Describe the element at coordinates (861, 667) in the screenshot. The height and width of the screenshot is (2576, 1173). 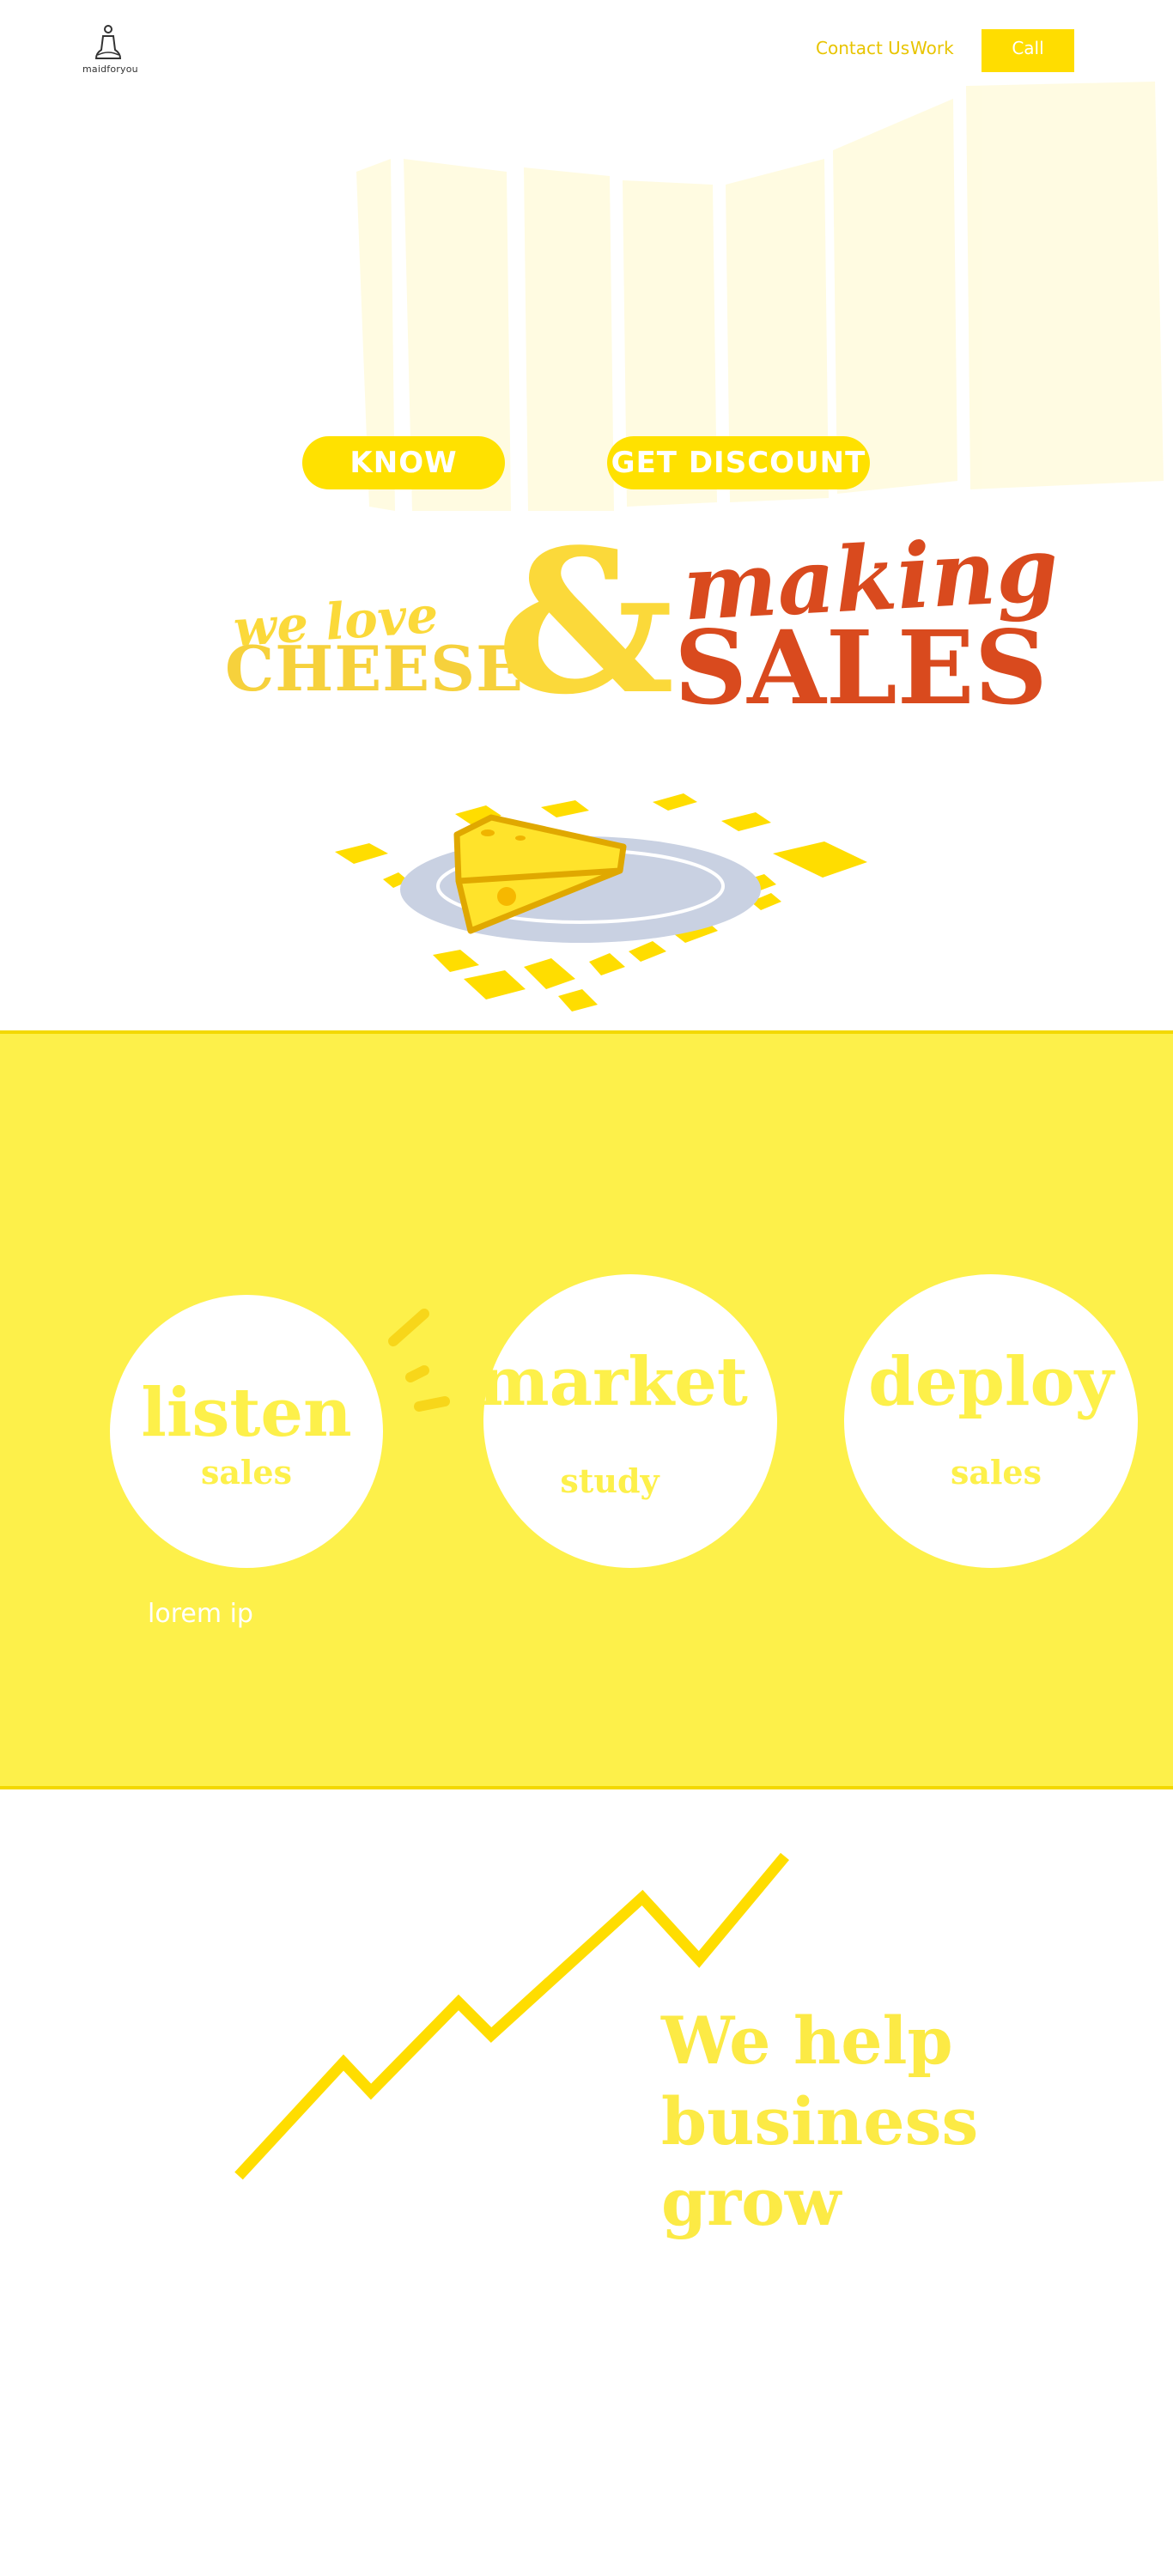
I see `slogan-sales: SALES` at that location.